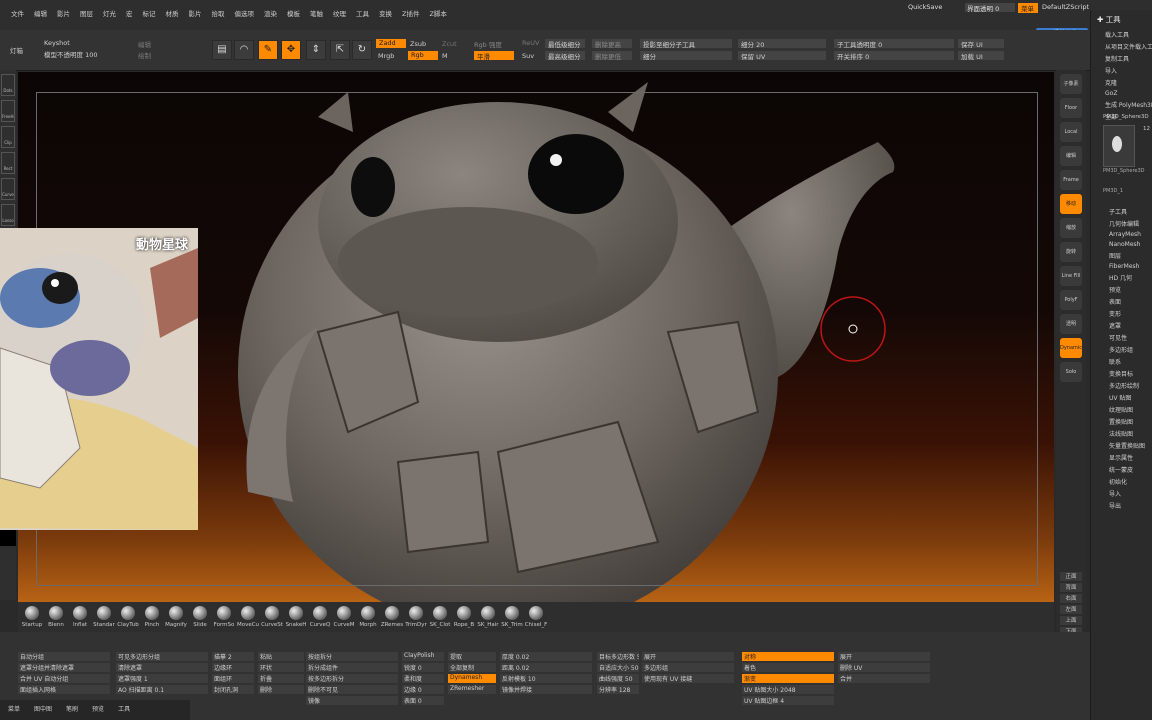  I want to click on bottom-control: 边缘环, so click(233, 667).